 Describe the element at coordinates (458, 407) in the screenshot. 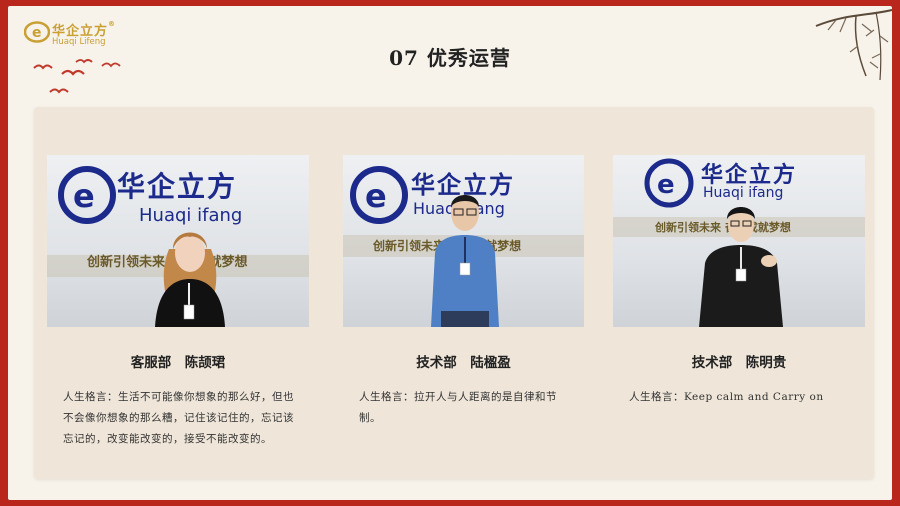

I see `employee-motto: 人生格言：拉开人与人距离的是自律和节制。` at that location.